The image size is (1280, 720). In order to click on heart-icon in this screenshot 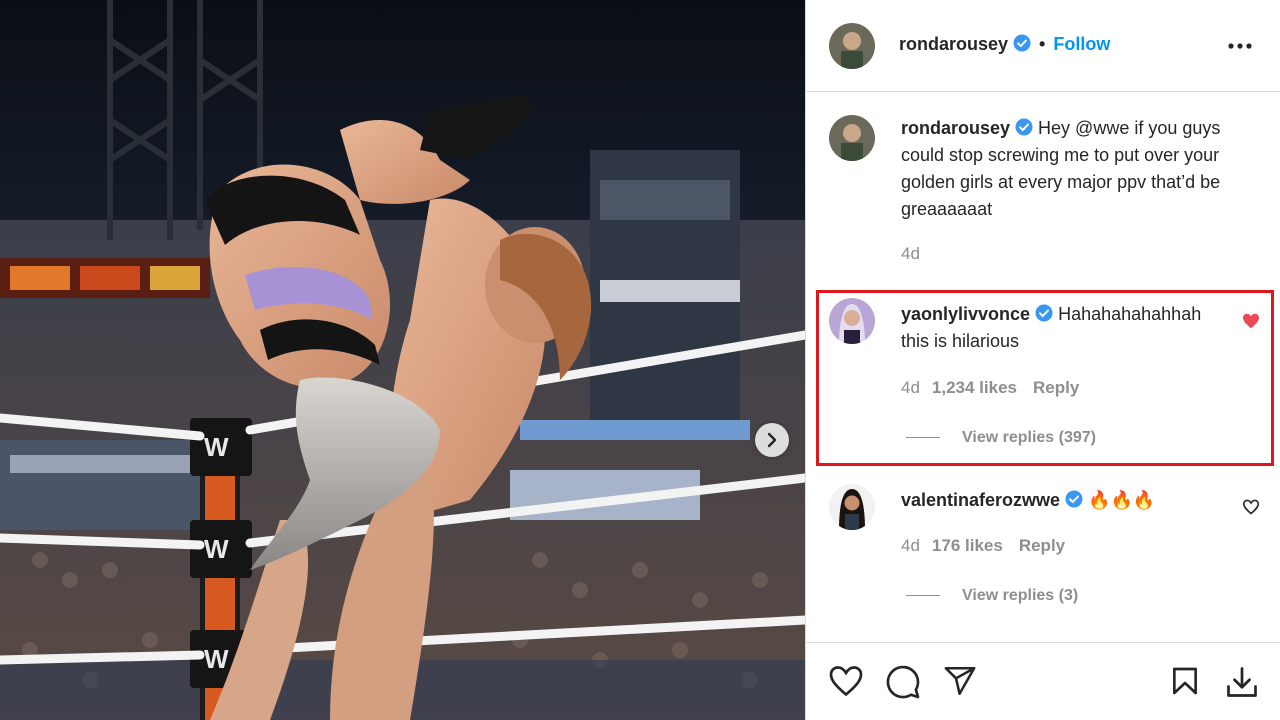, I will do `click(846, 681)`.